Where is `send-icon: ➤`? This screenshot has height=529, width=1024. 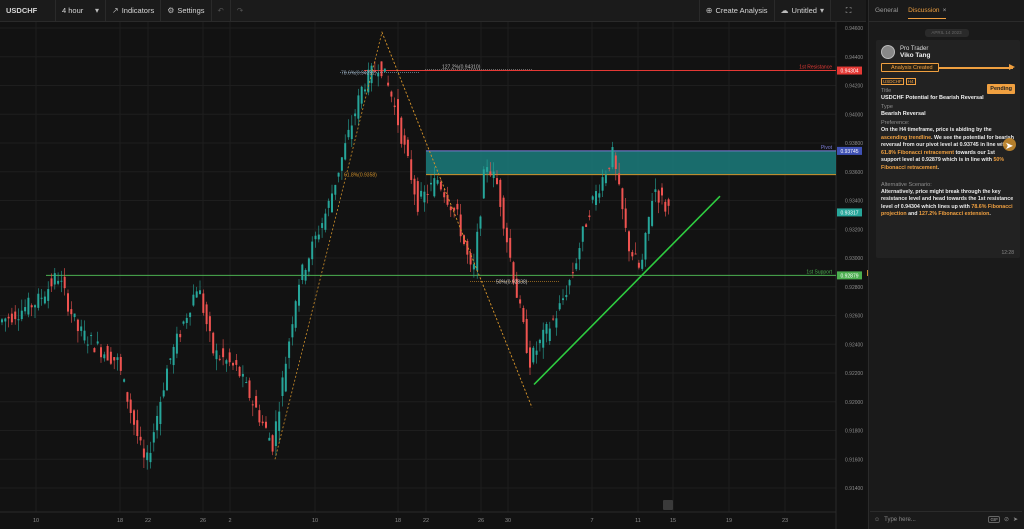
send-icon: ➤ is located at coordinates (1015, 519).